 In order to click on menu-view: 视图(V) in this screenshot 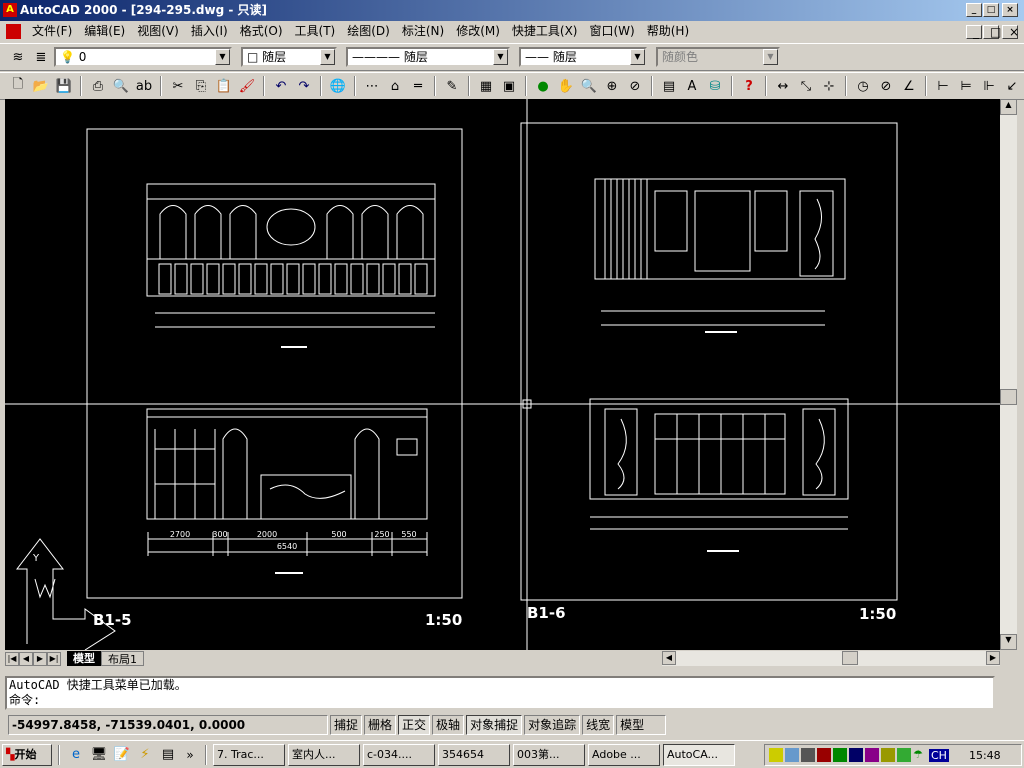, I will do `click(158, 31)`.